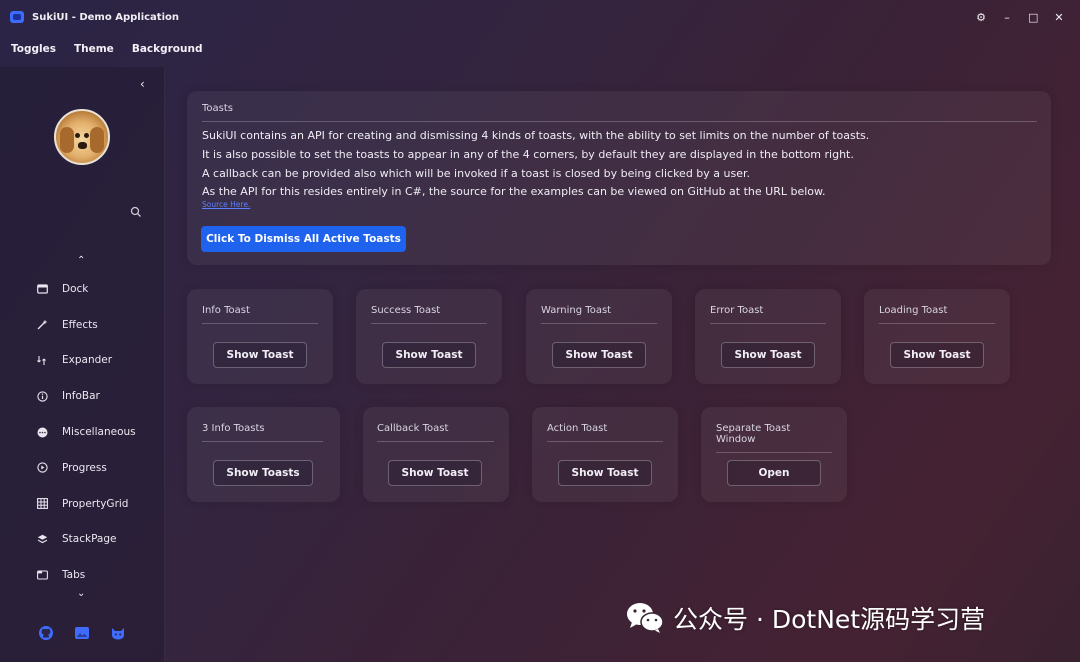  I want to click on grid-icon, so click(42, 504).